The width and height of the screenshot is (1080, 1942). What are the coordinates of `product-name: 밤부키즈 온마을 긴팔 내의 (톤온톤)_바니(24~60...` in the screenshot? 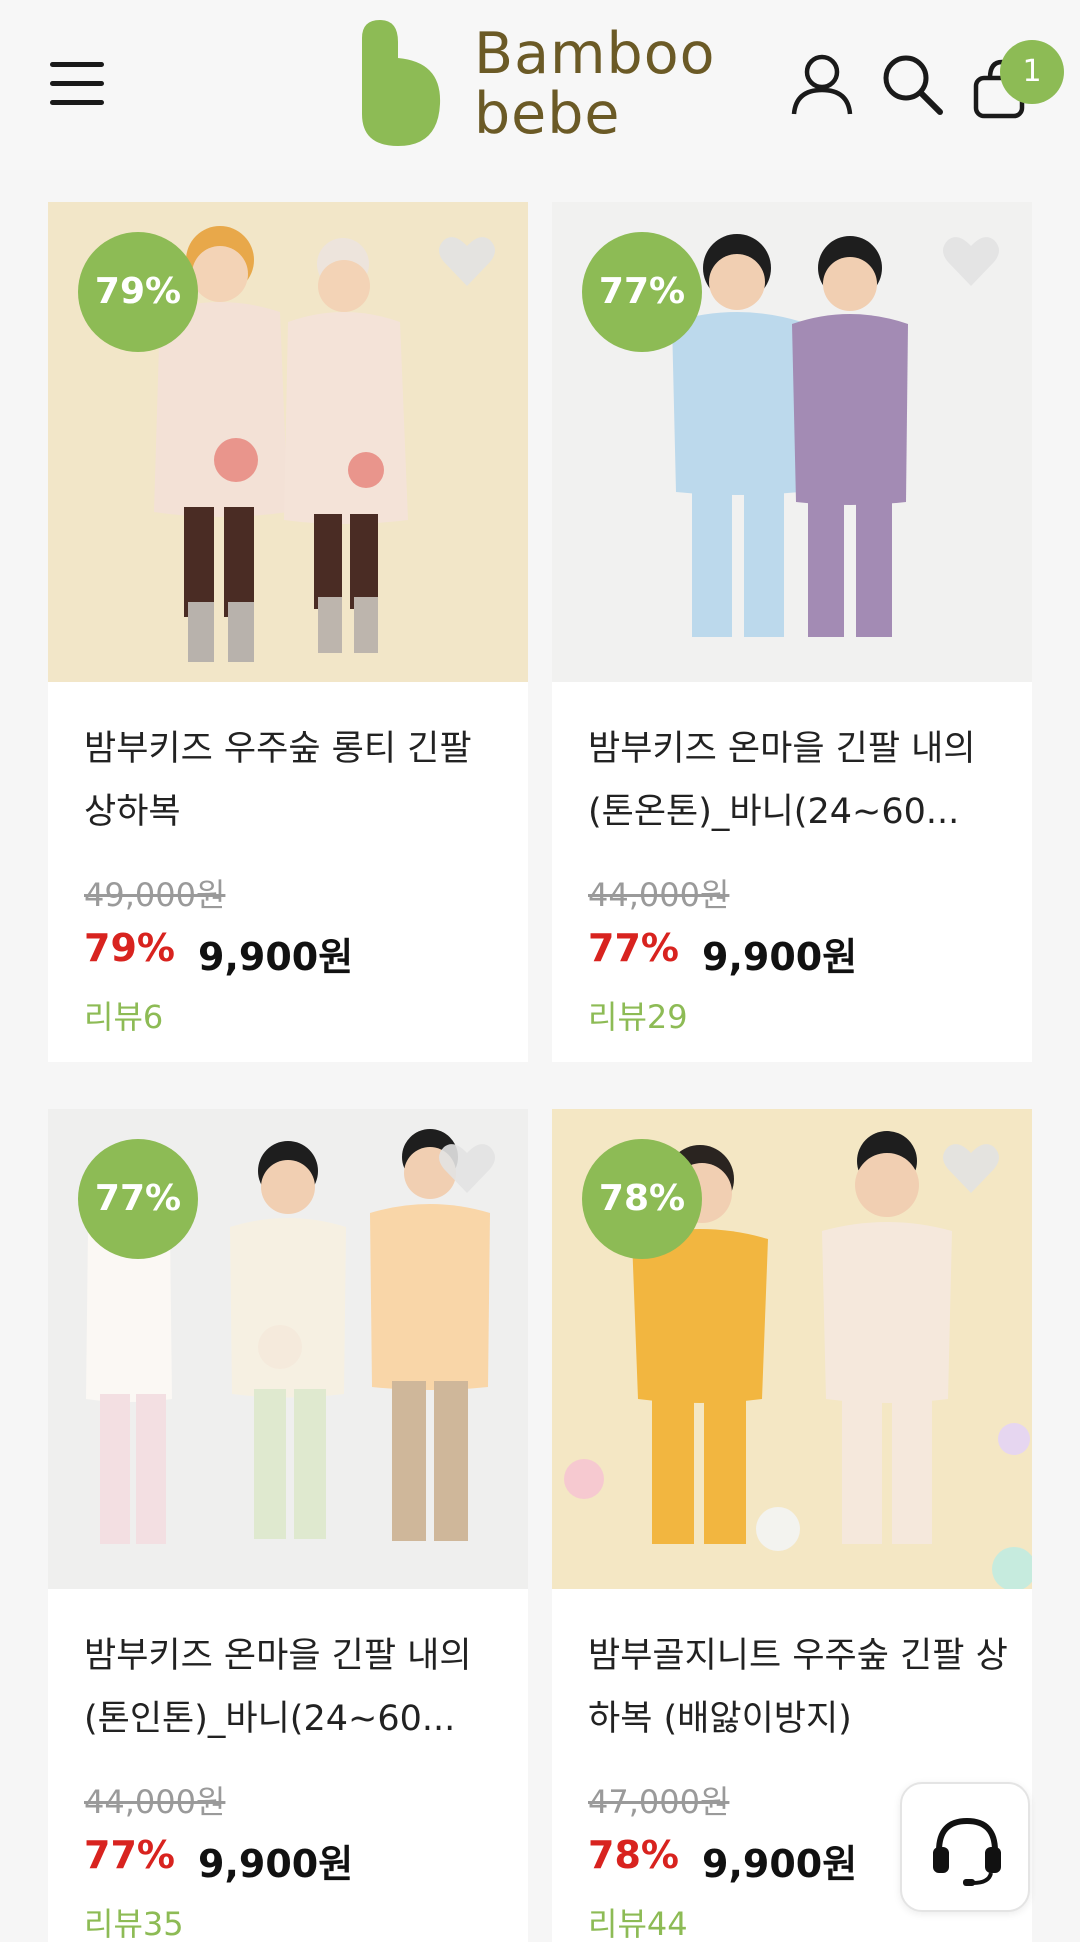 It's located at (798, 781).